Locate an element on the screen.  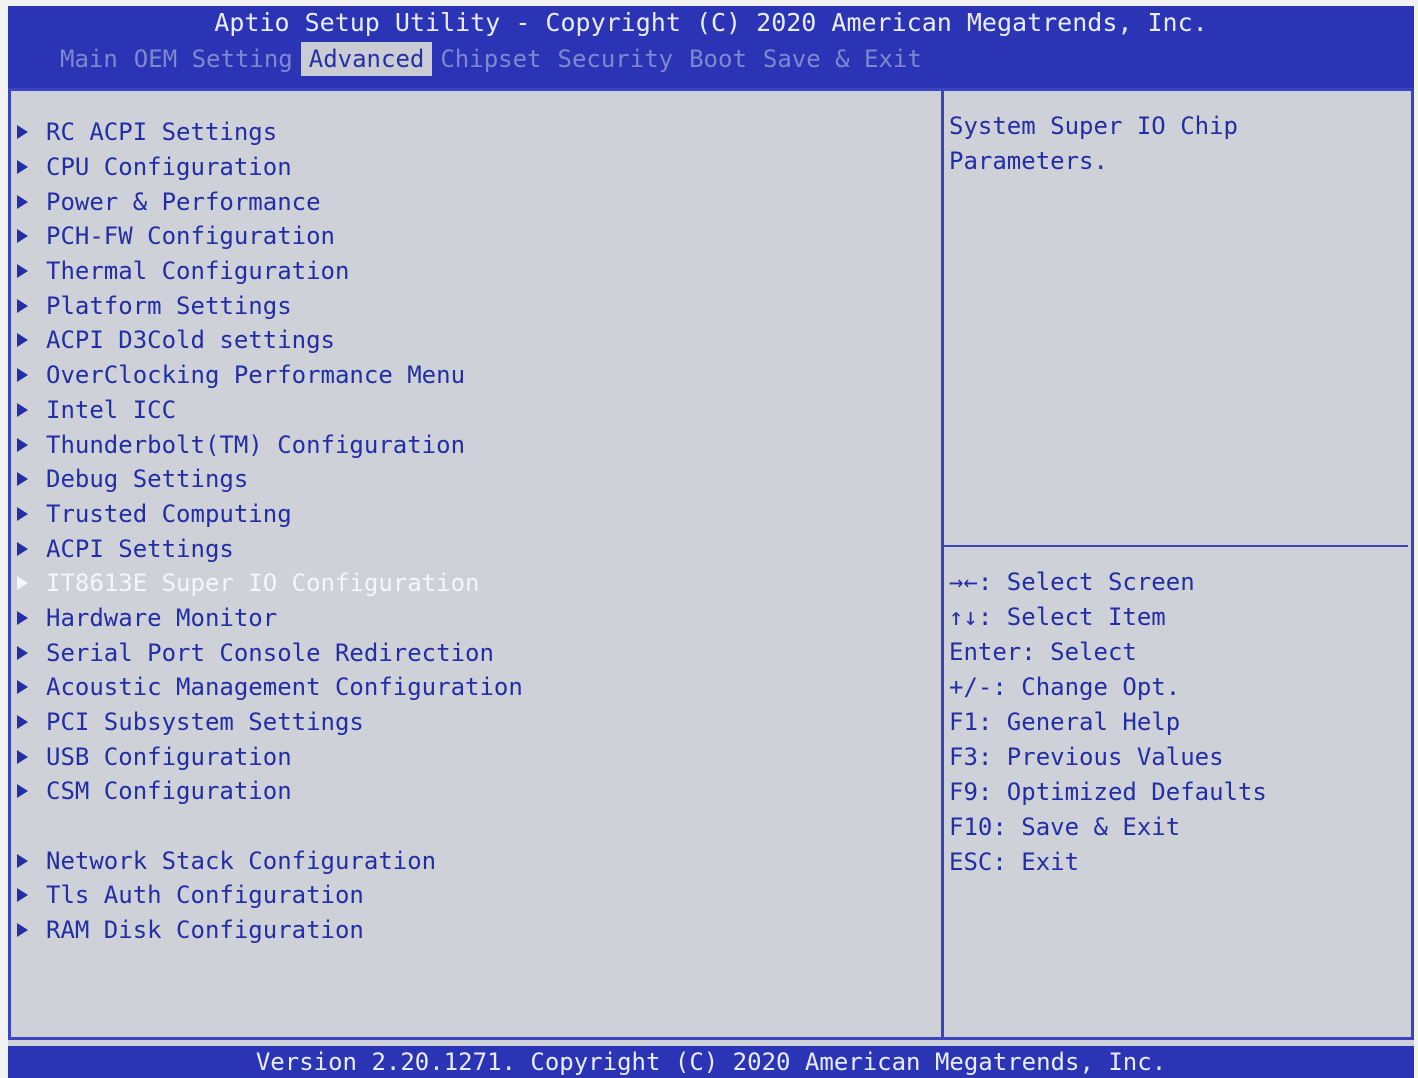
menu-item-label: OverClocking Performance Menu is located at coordinates (256, 375).